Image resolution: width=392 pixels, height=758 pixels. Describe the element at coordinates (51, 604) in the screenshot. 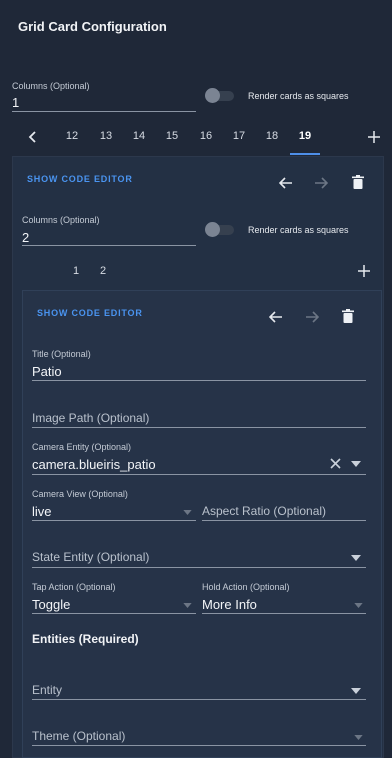

I see `tap-action-select: Toggle` at that location.